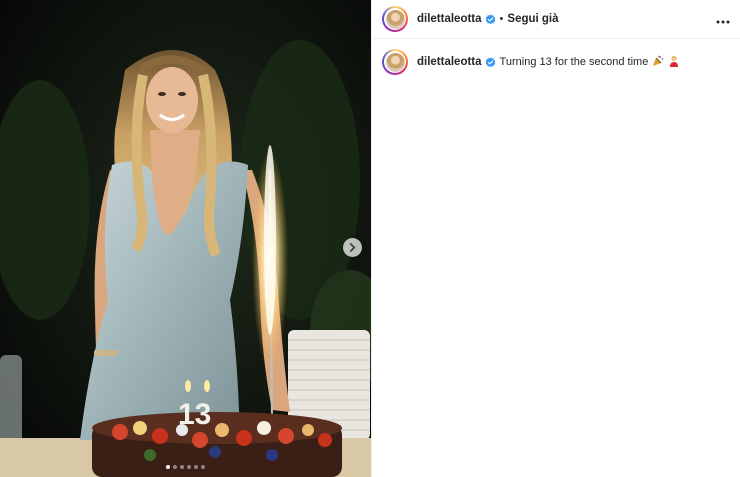  Describe the element at coordinates (723, 19) in the screenshot. I see `more-options-icon` at that location.